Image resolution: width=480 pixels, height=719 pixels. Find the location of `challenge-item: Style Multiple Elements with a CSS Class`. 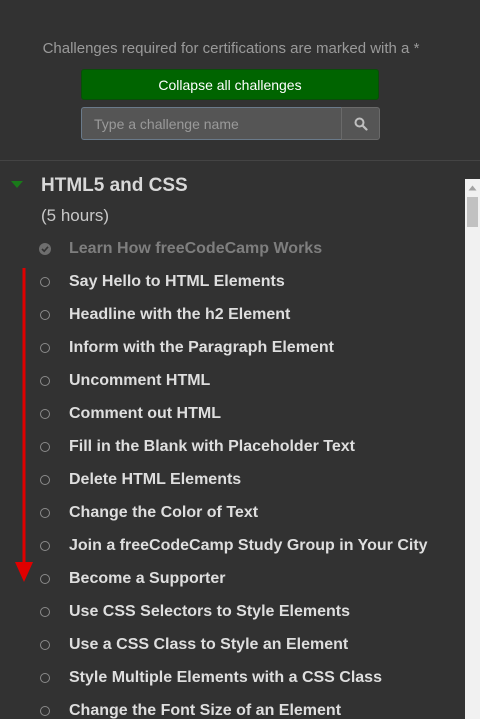

challenge-item: Style Multiple Elements with a CSS Class is located at coordinates (211, 678).